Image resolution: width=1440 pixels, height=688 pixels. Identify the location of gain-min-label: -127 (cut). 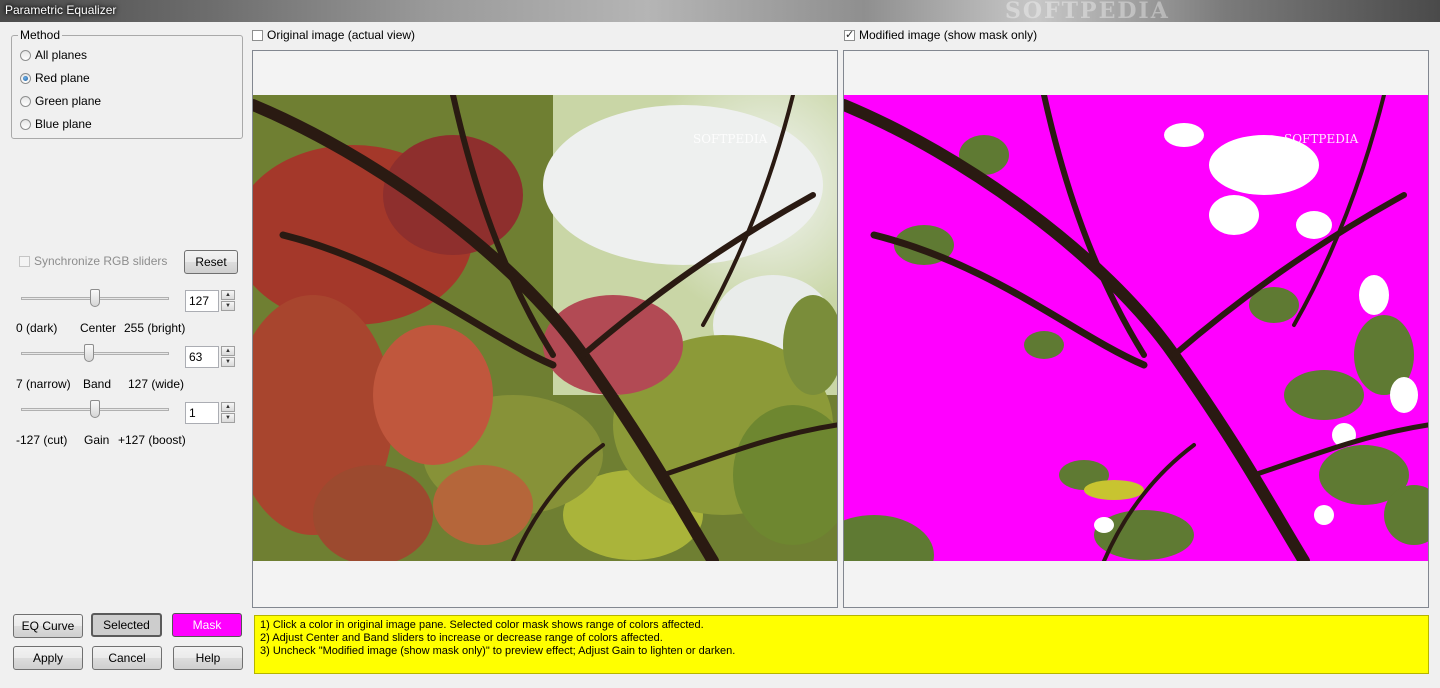
(42, 440).